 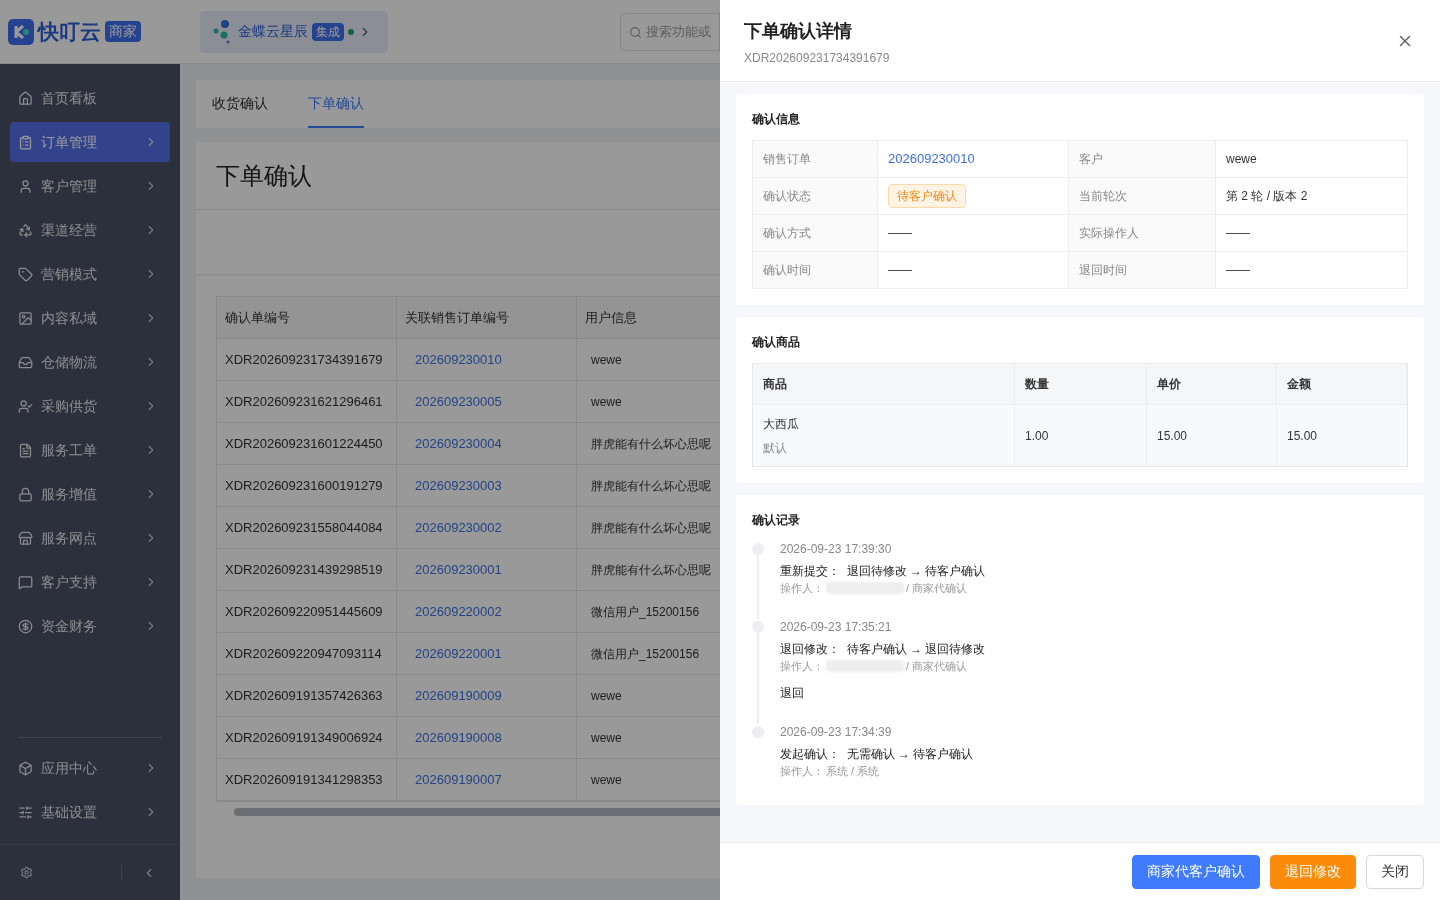 What do you see at coordinates (798, 31) in the screenshot?
I see `drawer-title: 下单确认详情` at bounding box center [798, 31].